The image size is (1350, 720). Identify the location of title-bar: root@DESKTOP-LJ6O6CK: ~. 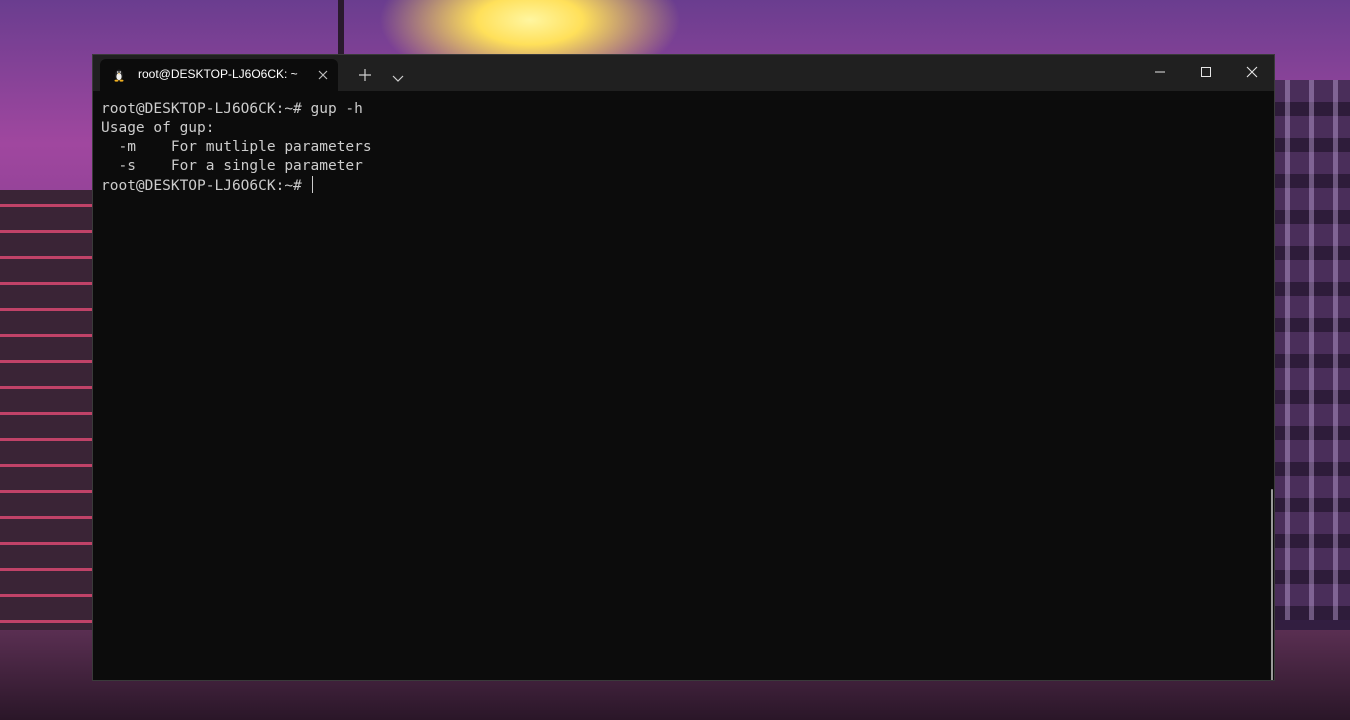
(683, 73).